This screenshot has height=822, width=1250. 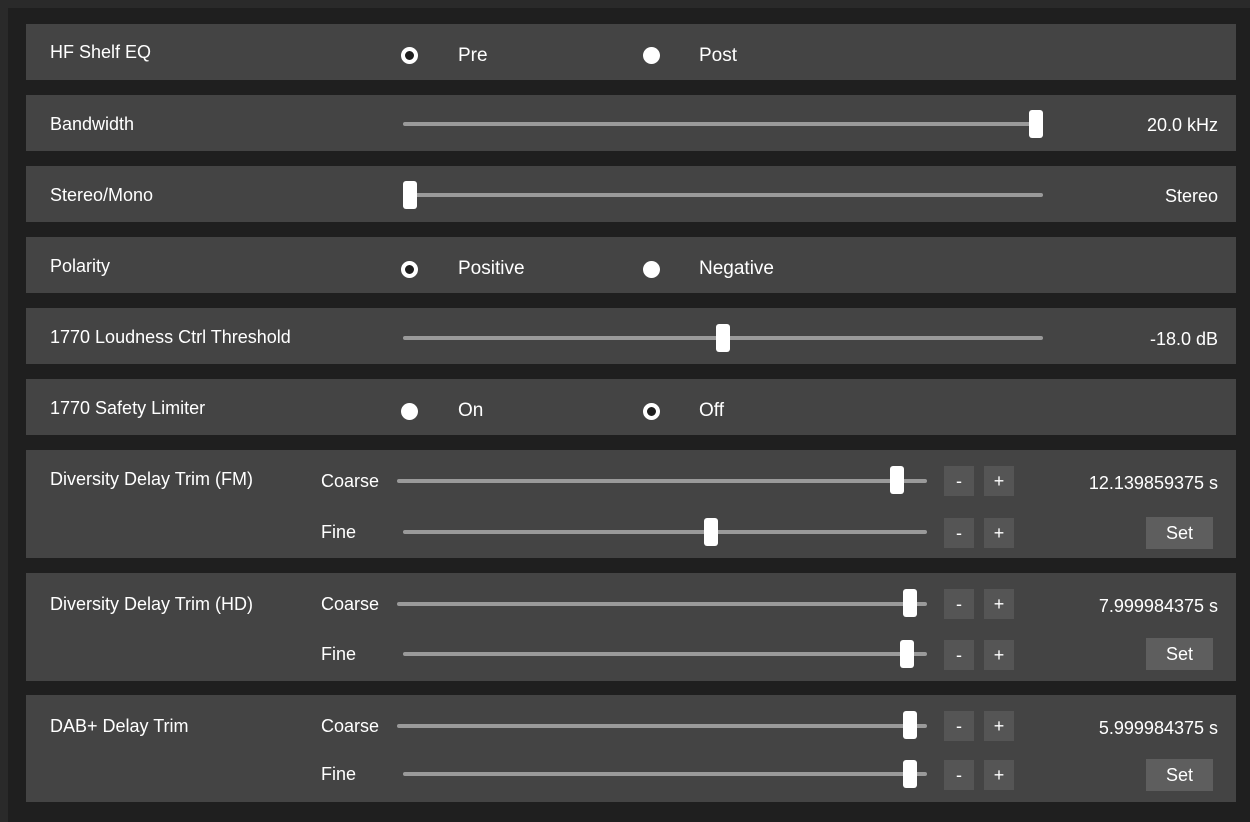 I want to click on bandwidth-slider-track, so click(x=723, y=124).